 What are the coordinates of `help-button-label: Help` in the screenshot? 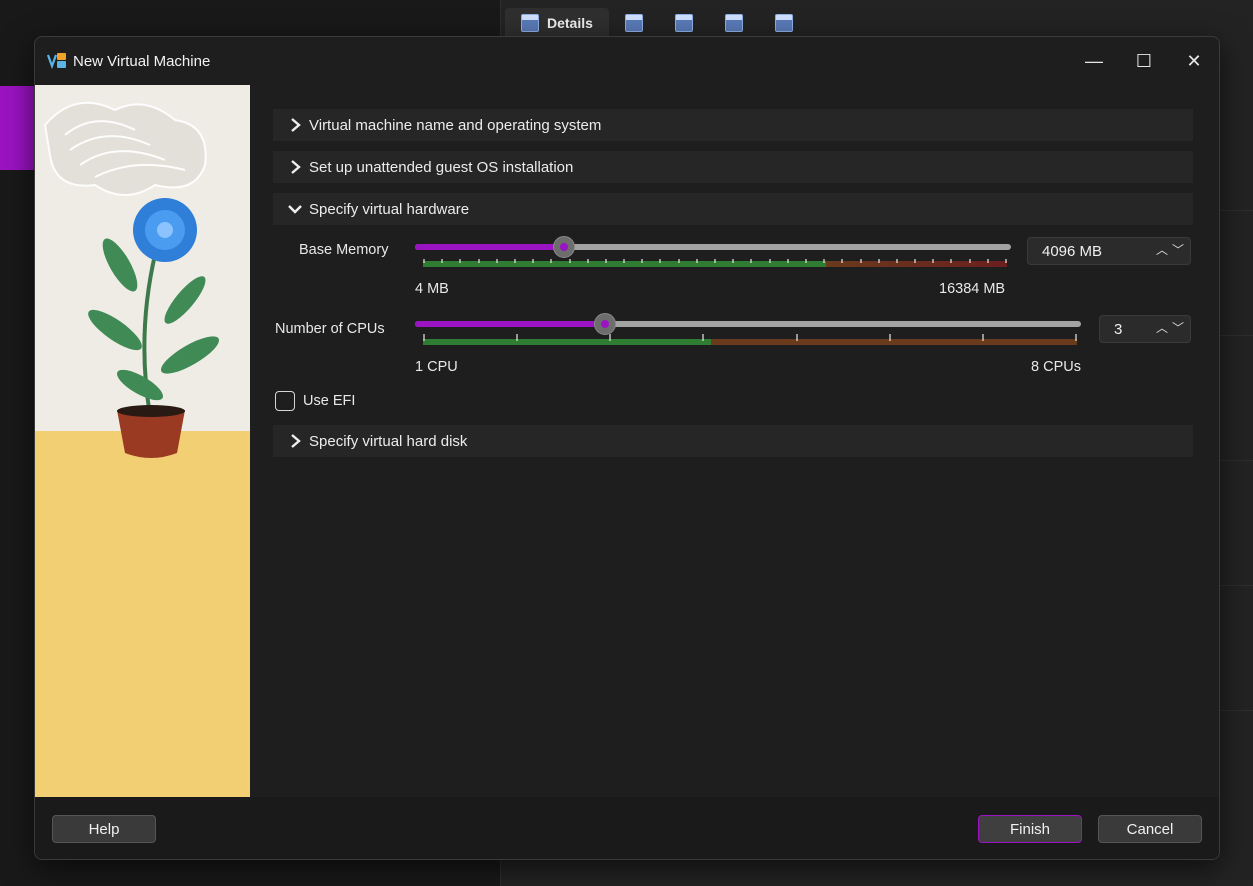 It's located at (104, 829).